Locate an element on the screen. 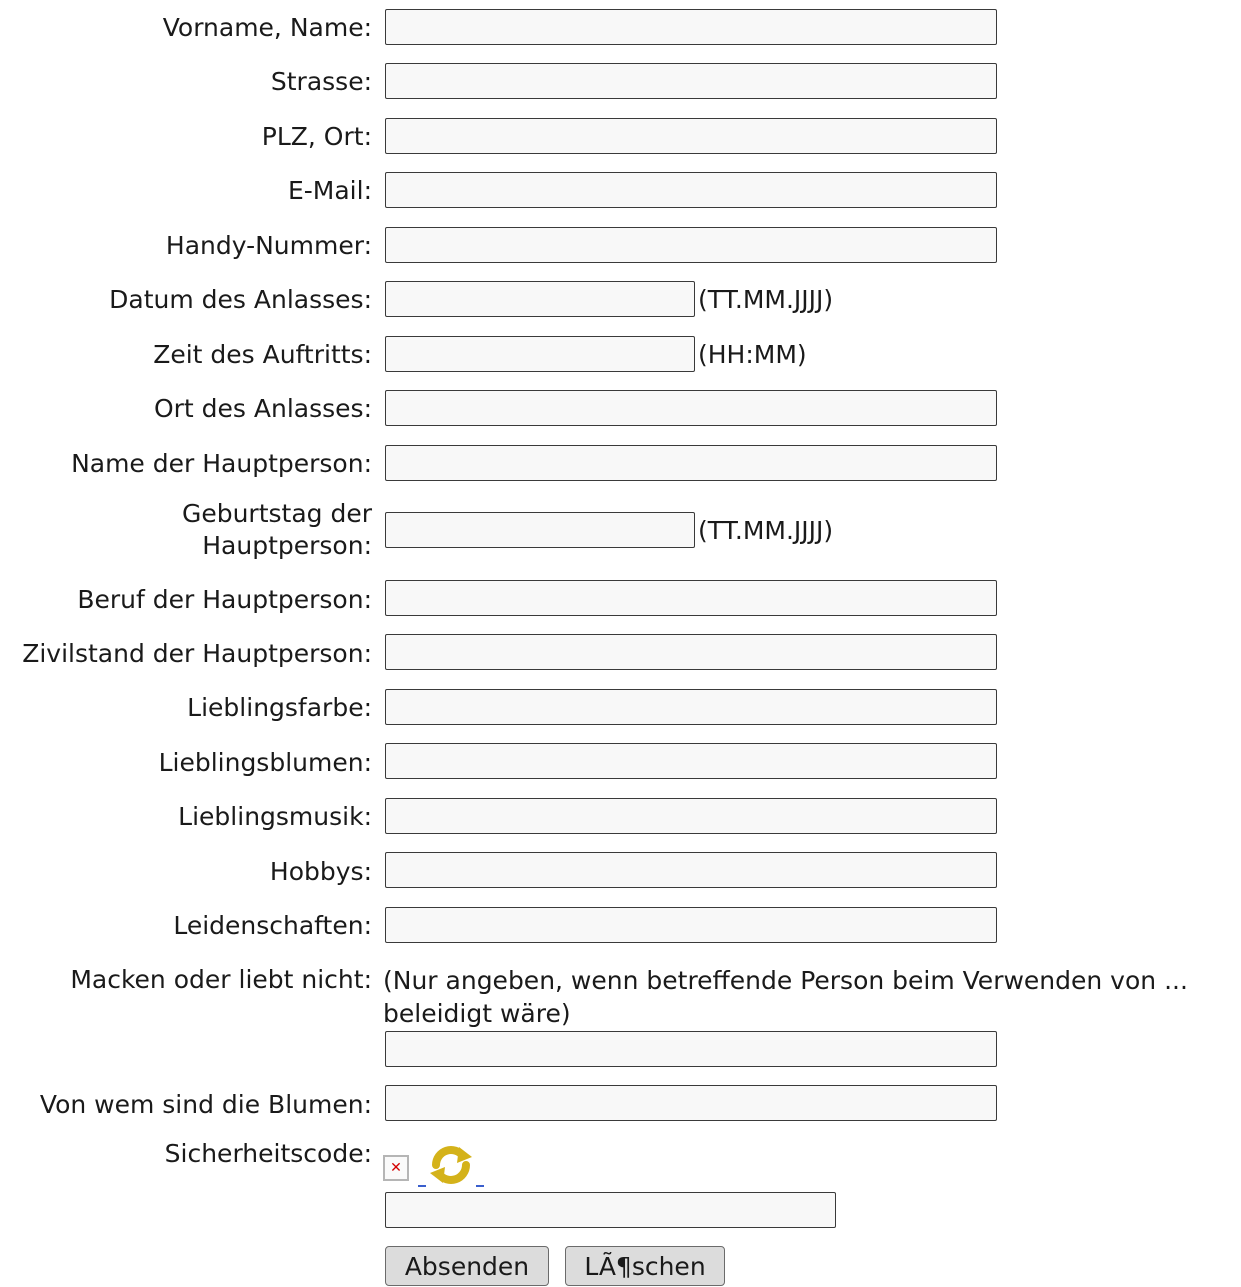 This screenshot has height=1287, width=1241. main-person-birthday-format-hint: (TT.MM.JJJJ) is located at coordinates (766, 530).